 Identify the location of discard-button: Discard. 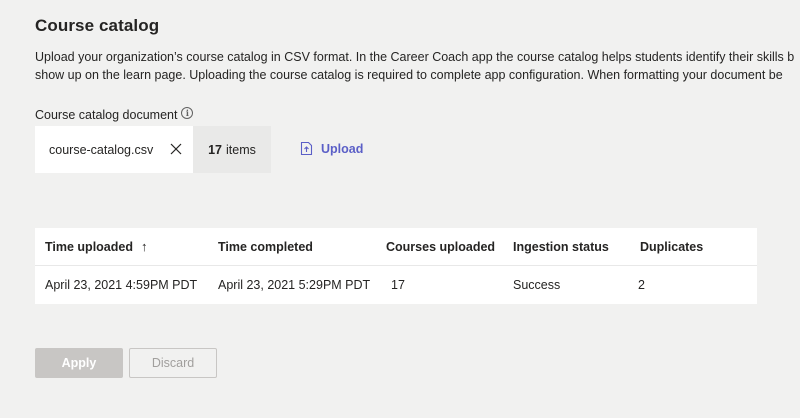
(173, 363).